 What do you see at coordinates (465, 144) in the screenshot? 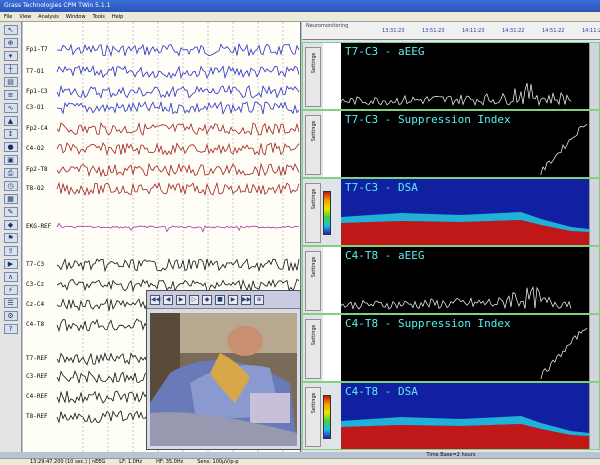
I see `trend-plot: T7-C3 - Suppression Index` at bounding box center [465, 144].